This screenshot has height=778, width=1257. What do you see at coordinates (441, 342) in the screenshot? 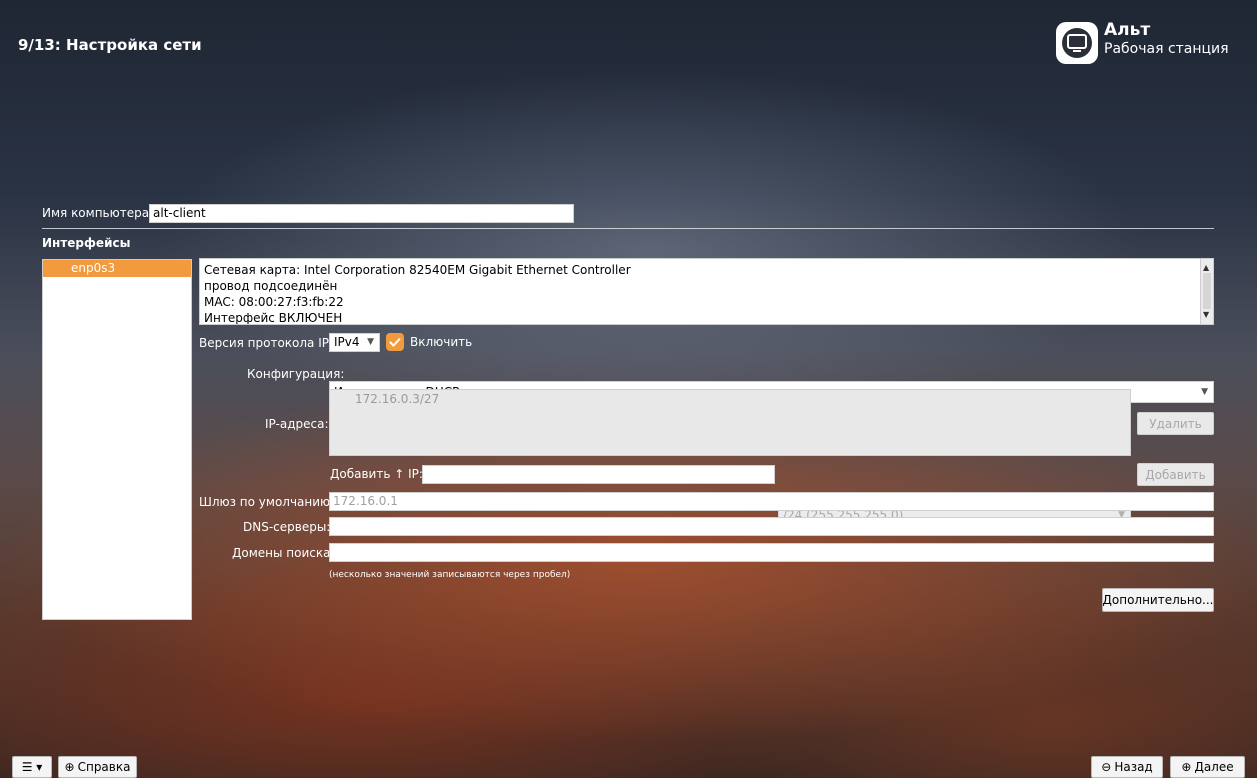
I see `enable-label: Включить` at bounding box center [441, 342].